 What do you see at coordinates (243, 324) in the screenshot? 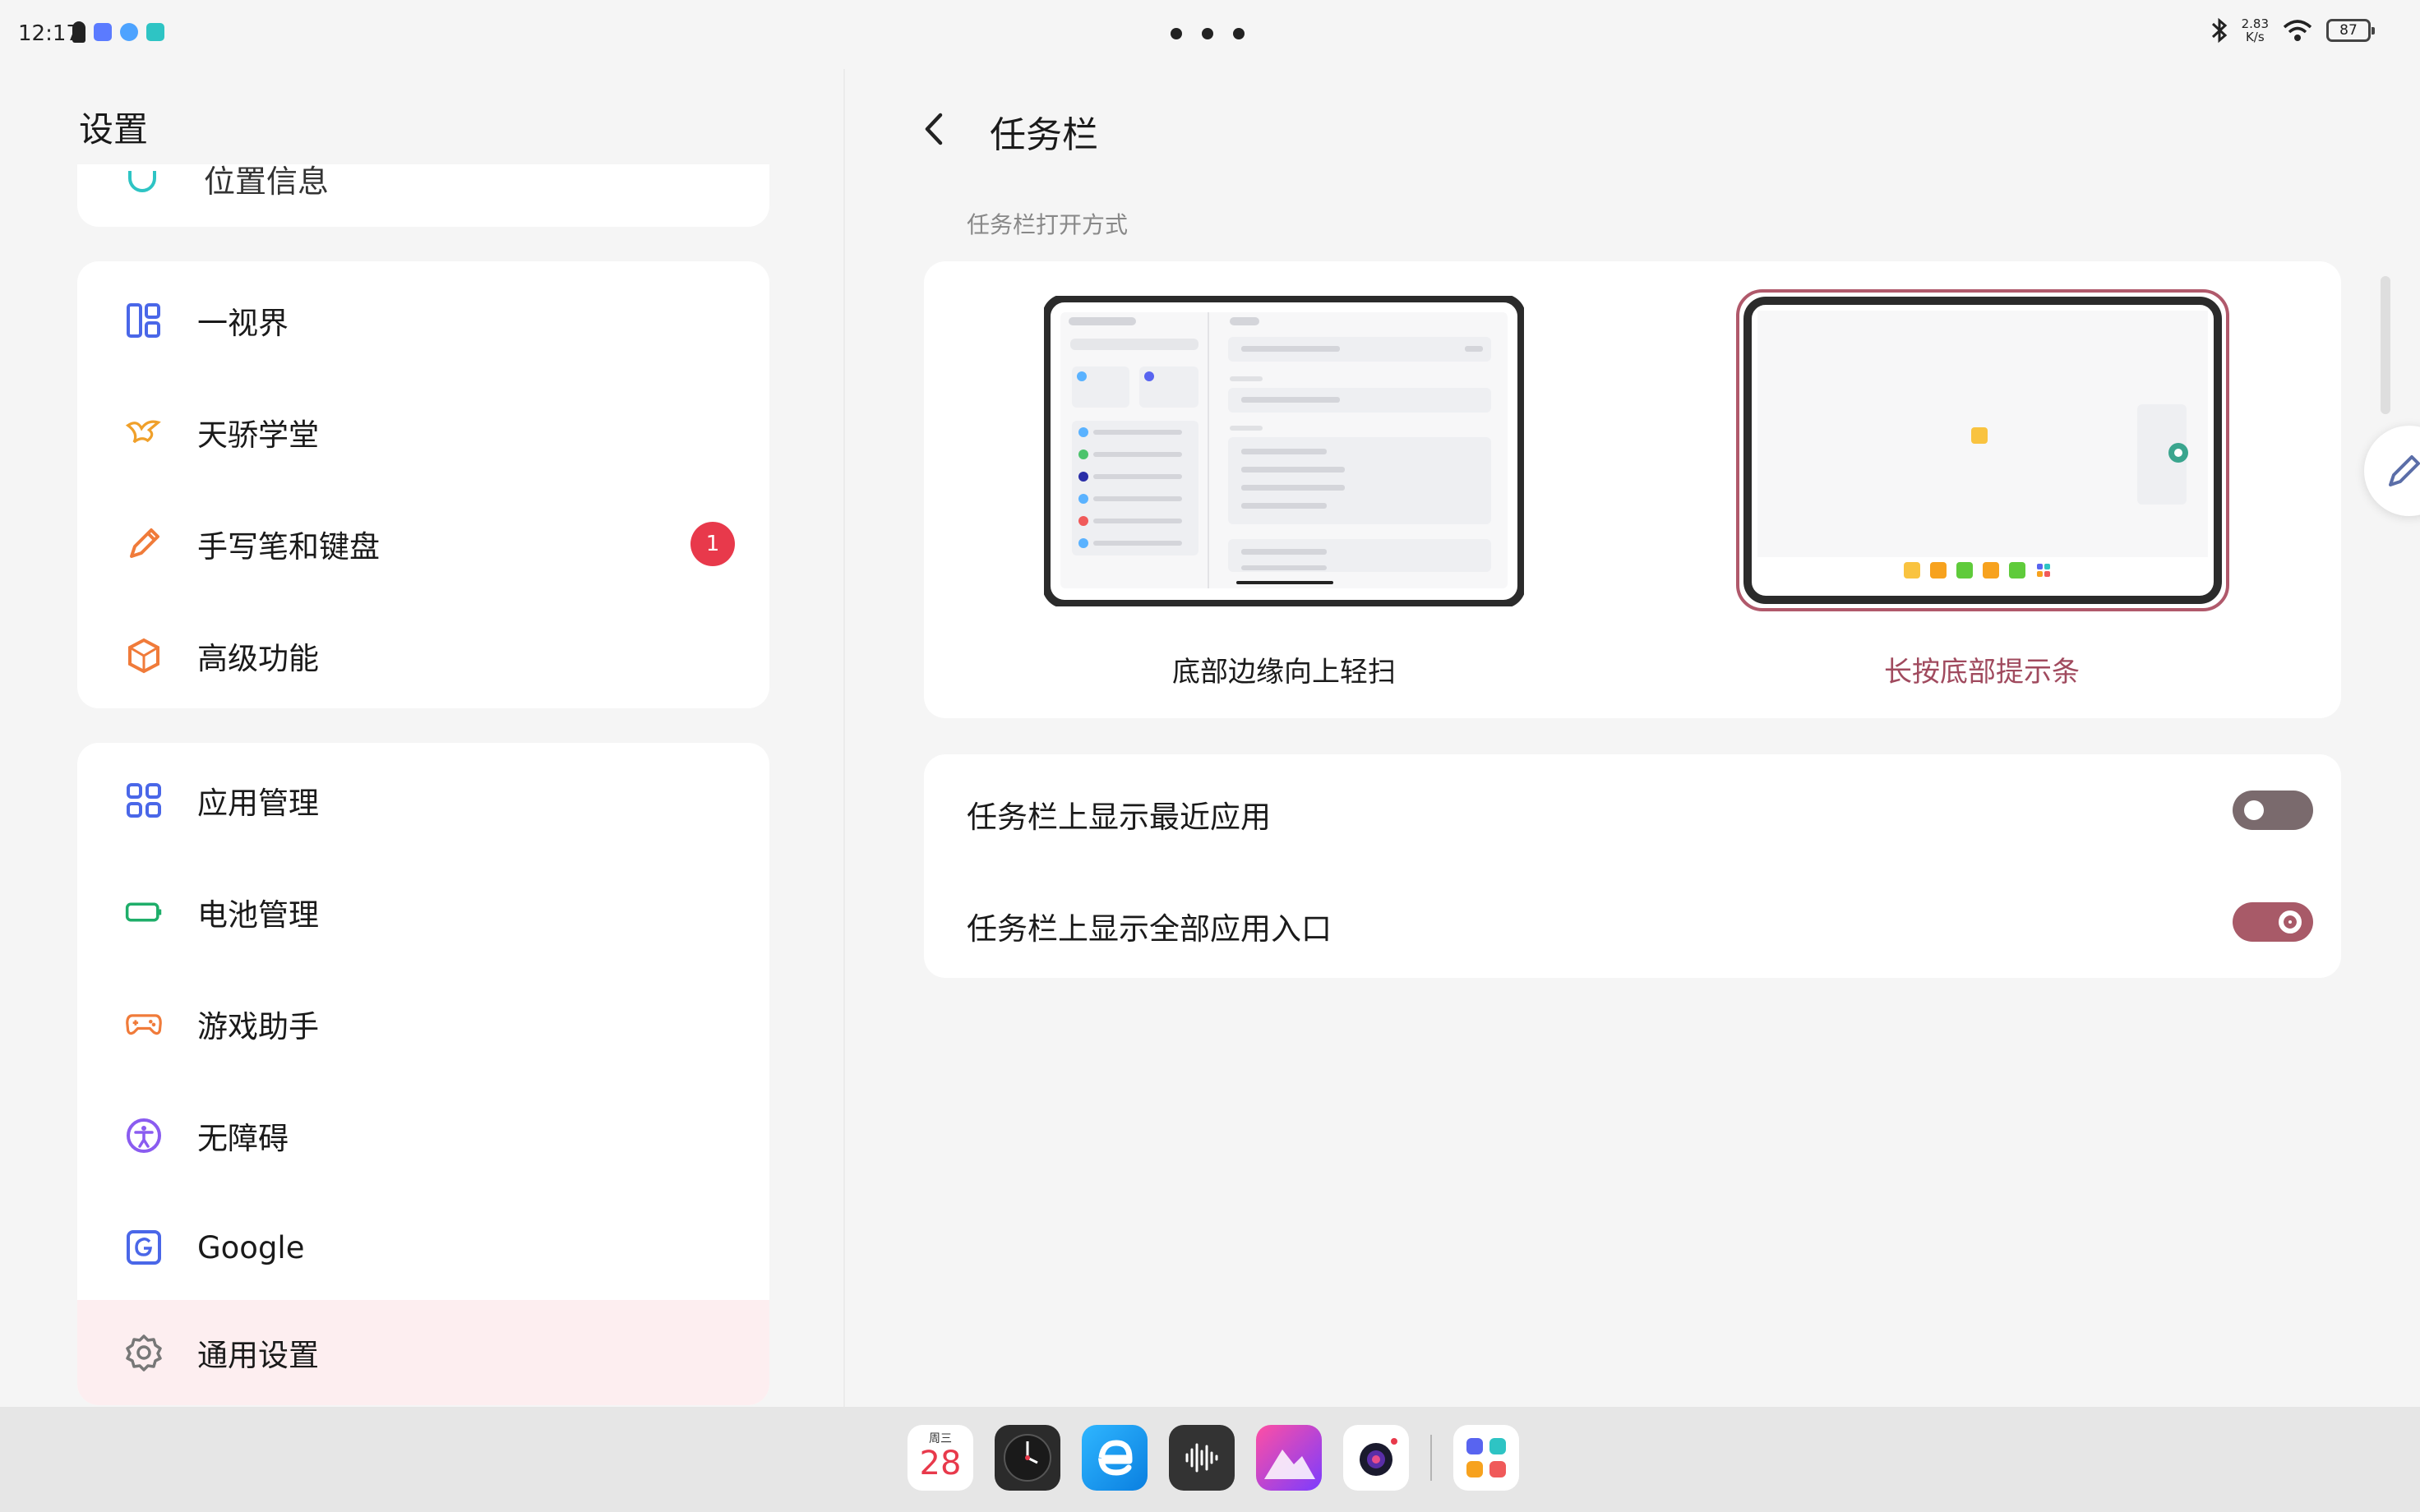
I see `settings-item-label: 一视界` at bounding box center [243, 324].